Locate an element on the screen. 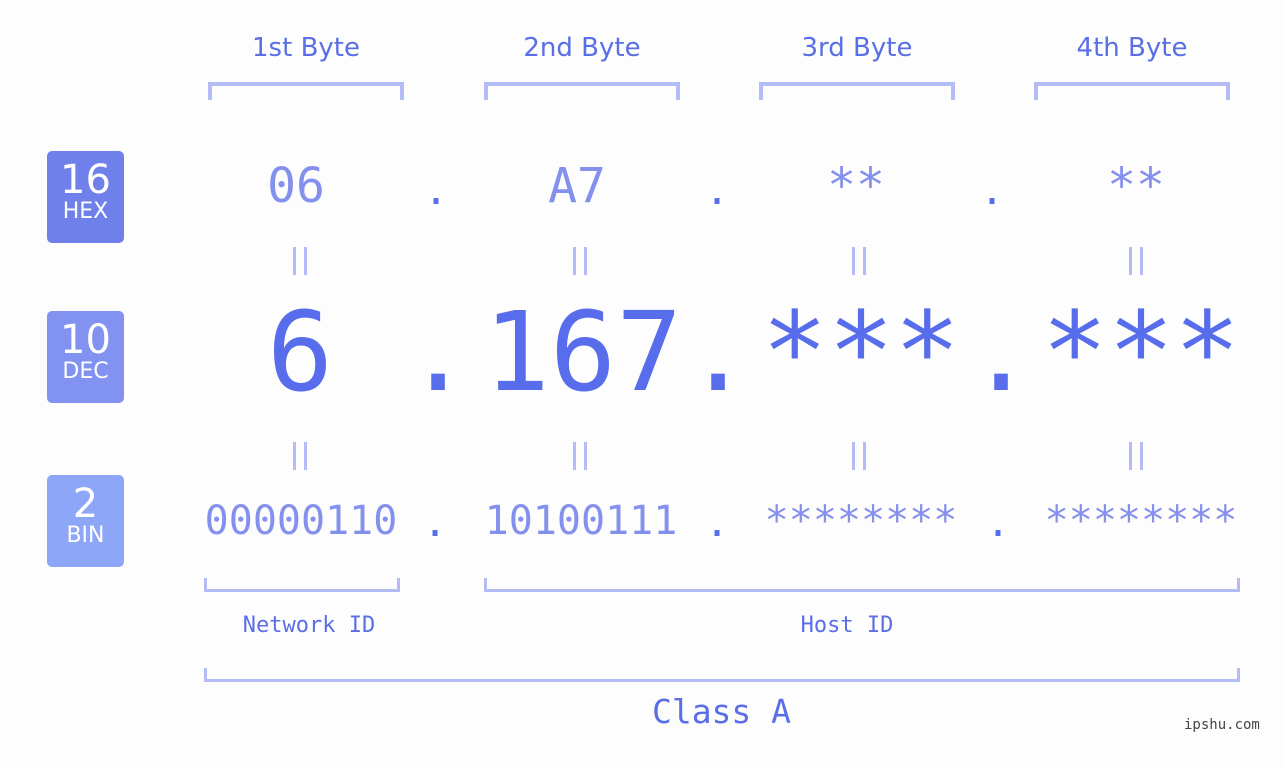 The image size is (1285, 767). byte-header-2: 2nd Byte is located at coordinates (582, 48).